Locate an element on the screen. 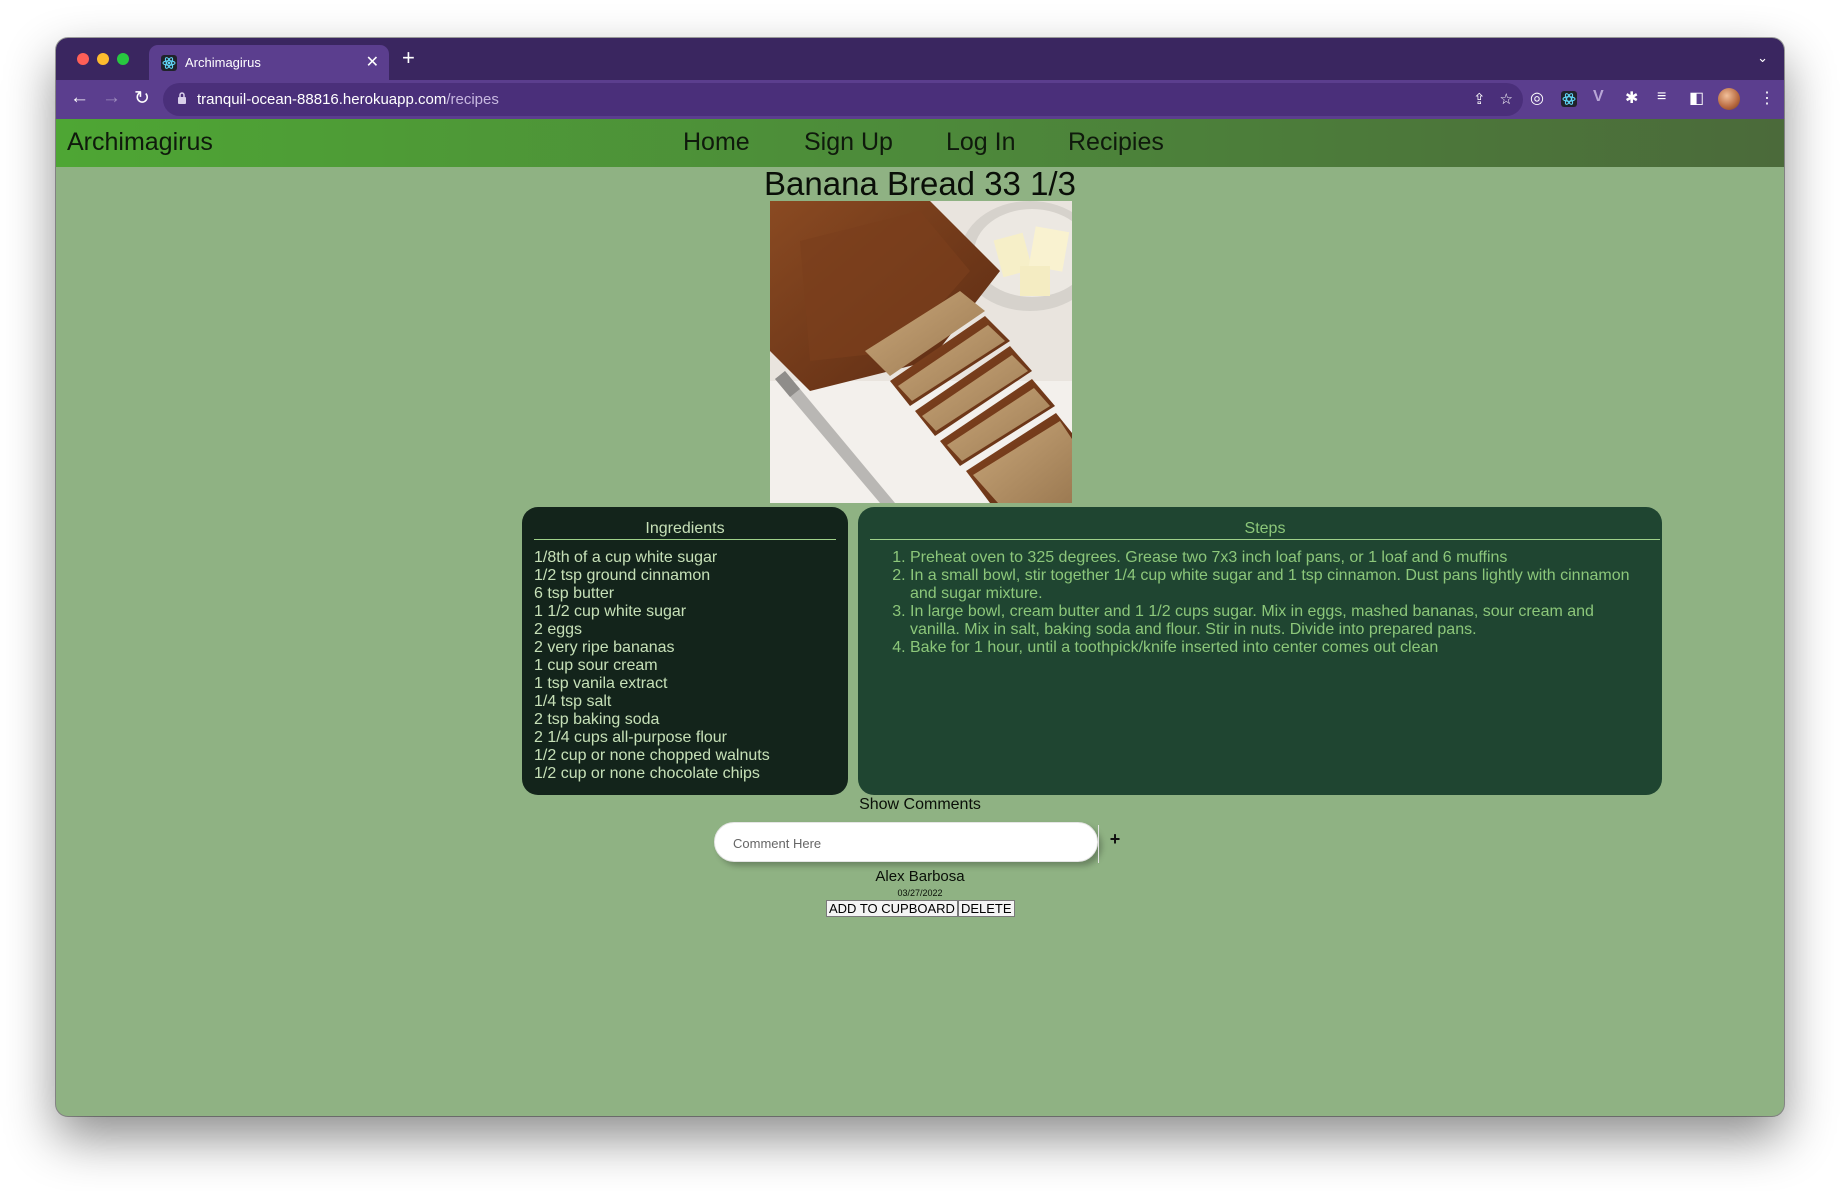 Image resolution: width=1840 pixels, height=1191 pixels. ingredient-item: 2 very ripe bananas is located at coordinates (604, 647).